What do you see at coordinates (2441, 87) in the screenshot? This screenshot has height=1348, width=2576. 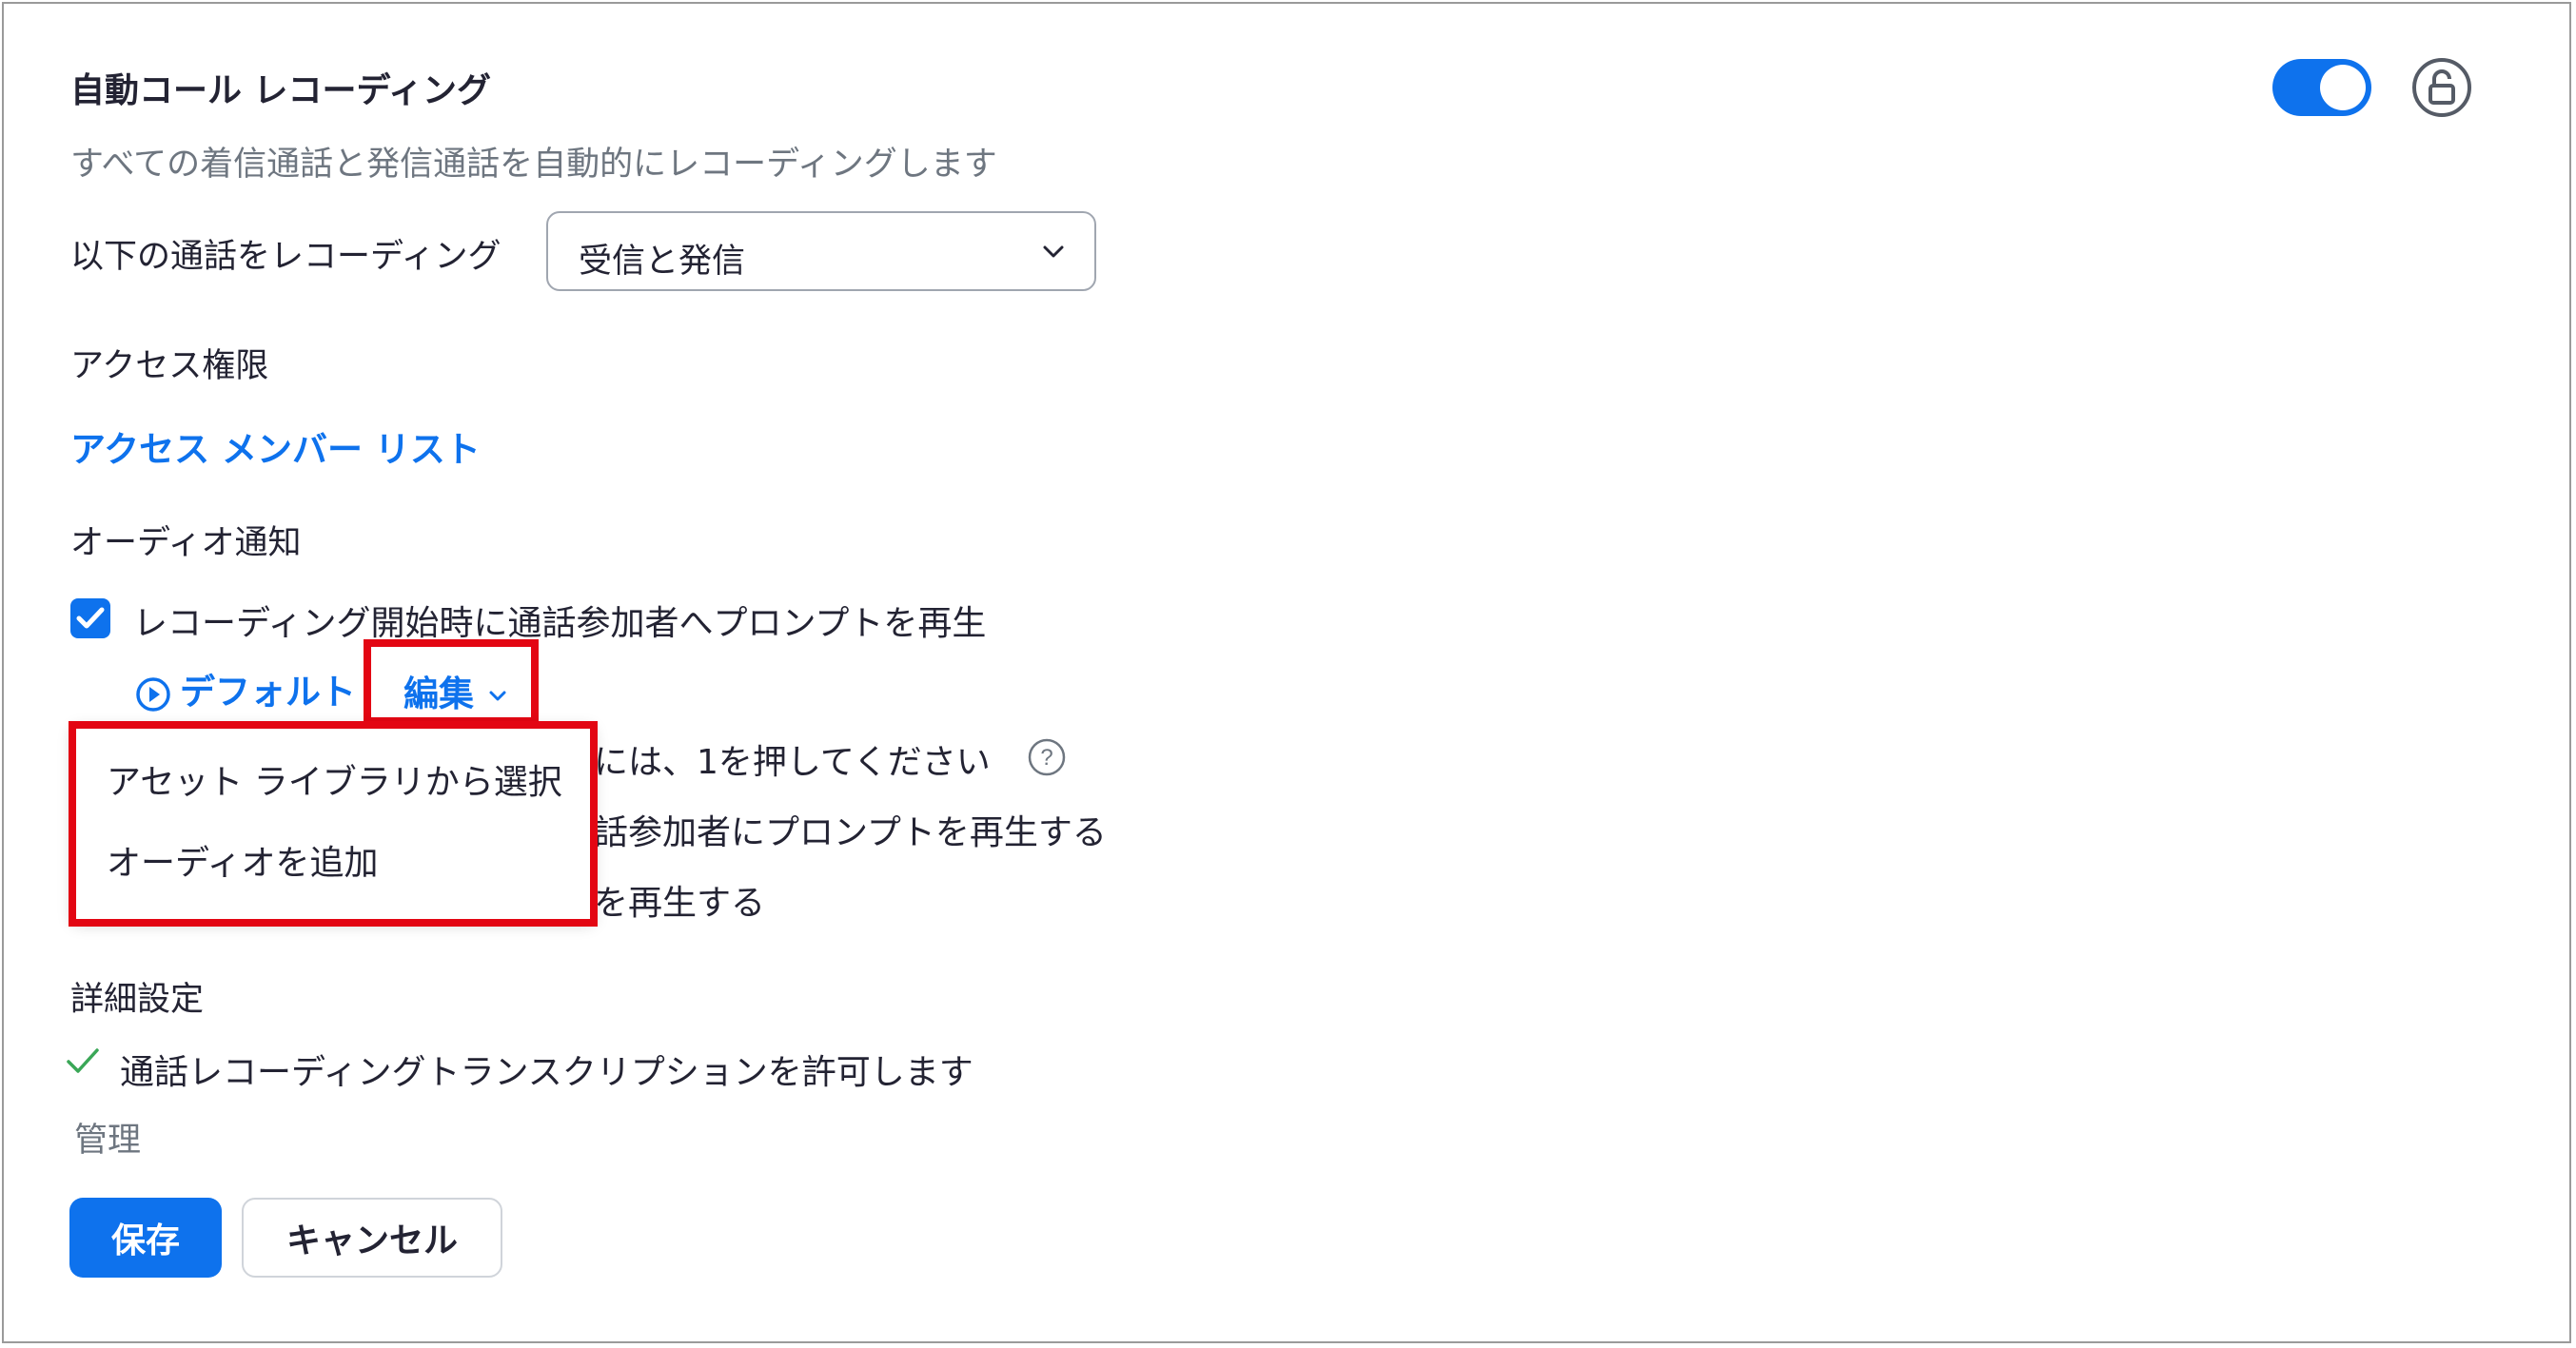 I see `unlock-icon` at bounding box center [2441, 87].